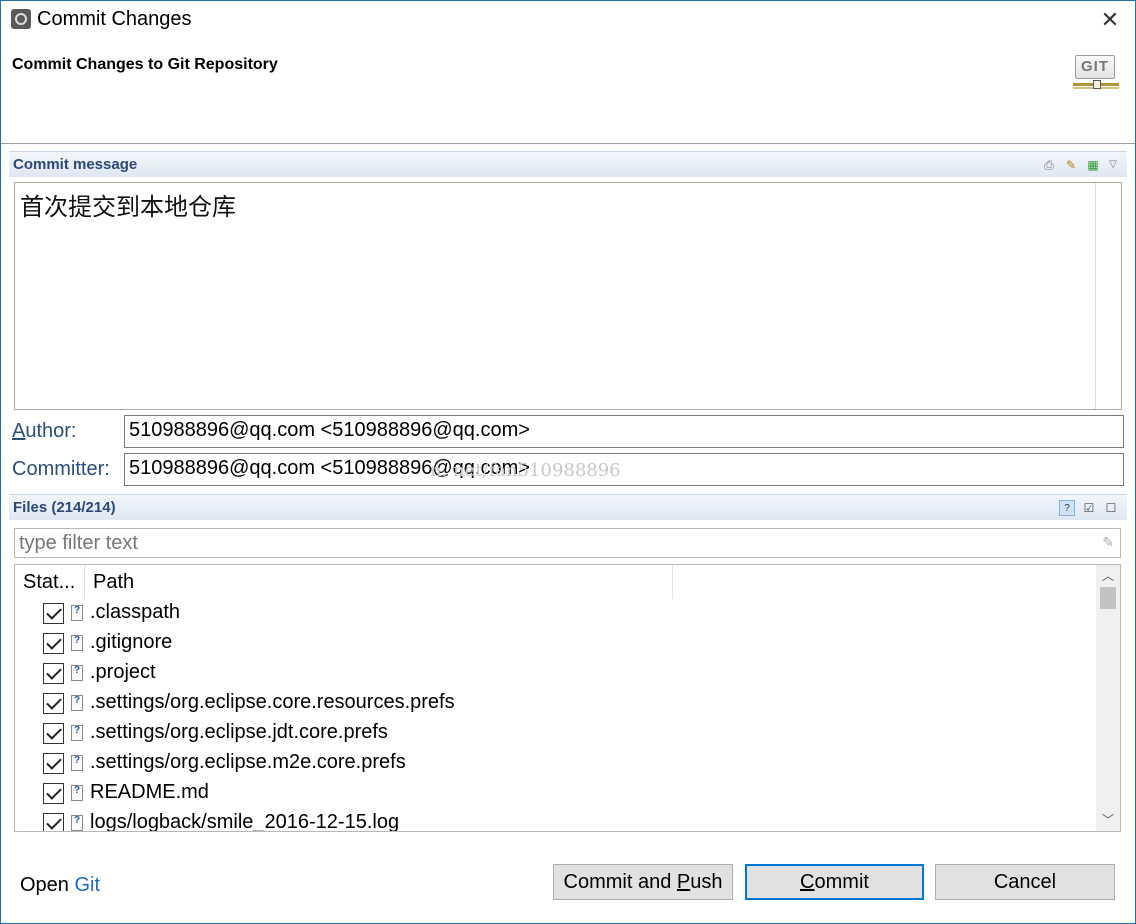 This screenshot has height=924, width=1136. Describe the element at coordinates (1108, 820) in the screenshot. I see `scroll-down-icon: ﹀` at that location.